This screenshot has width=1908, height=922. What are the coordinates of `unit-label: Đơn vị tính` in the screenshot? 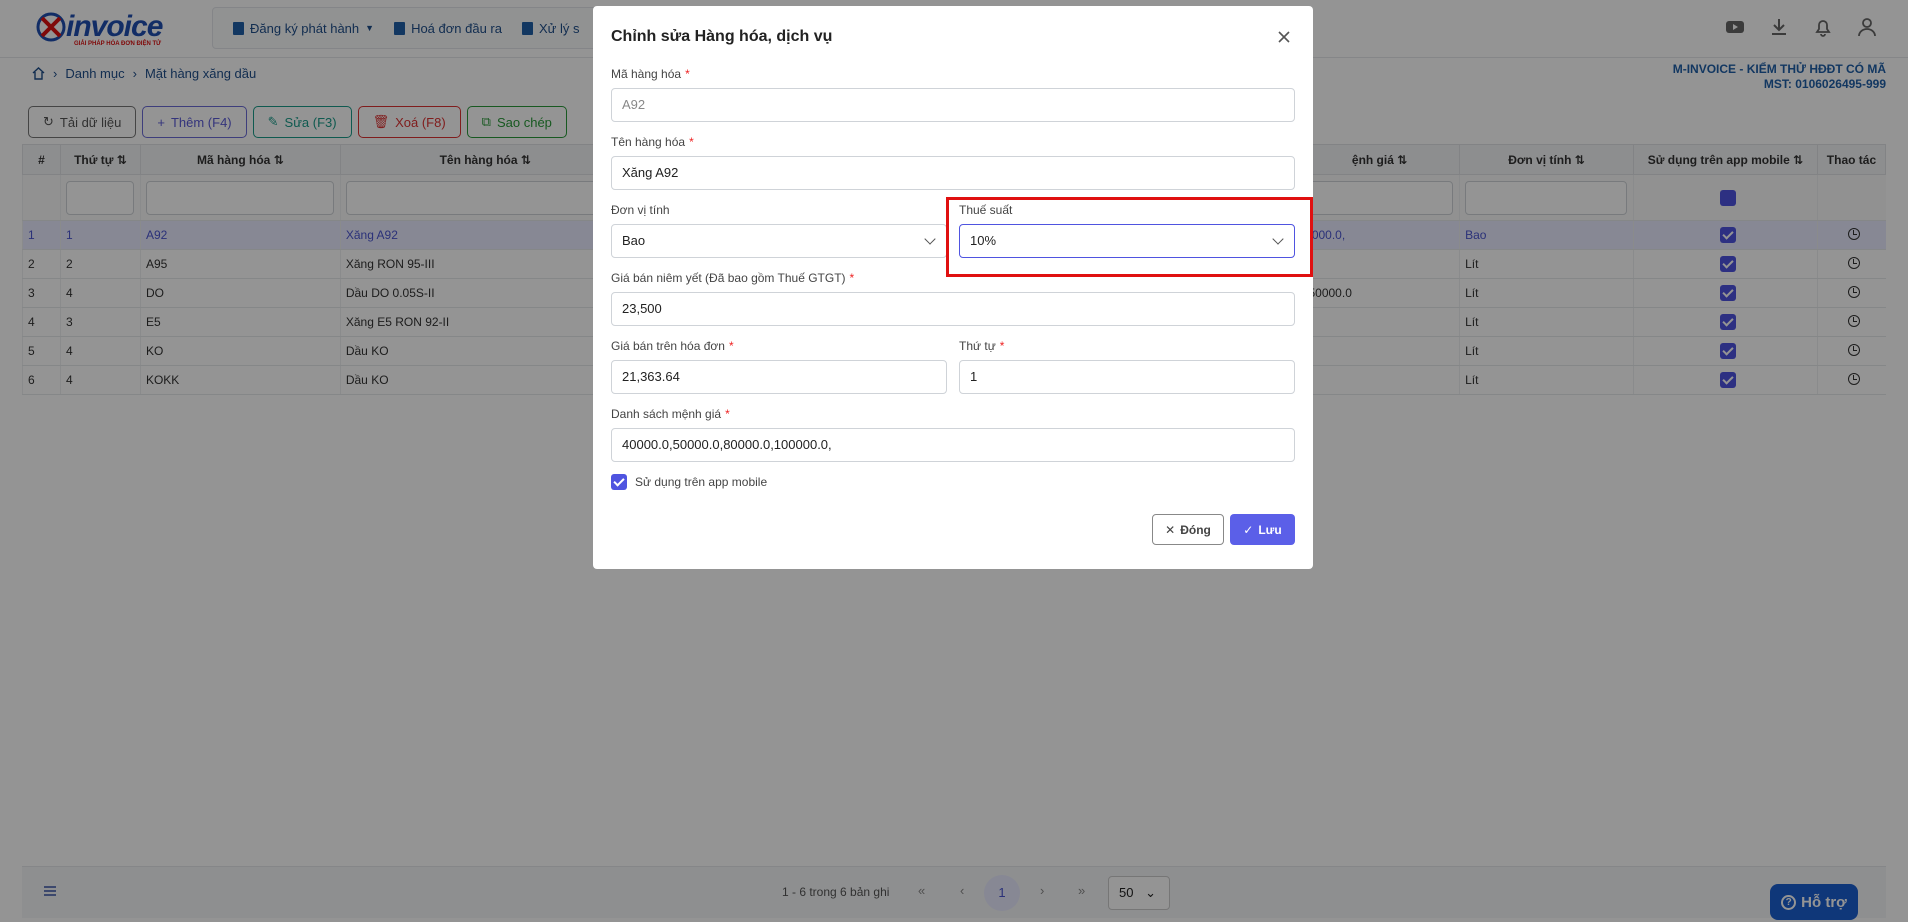 It's located at (640, 210).